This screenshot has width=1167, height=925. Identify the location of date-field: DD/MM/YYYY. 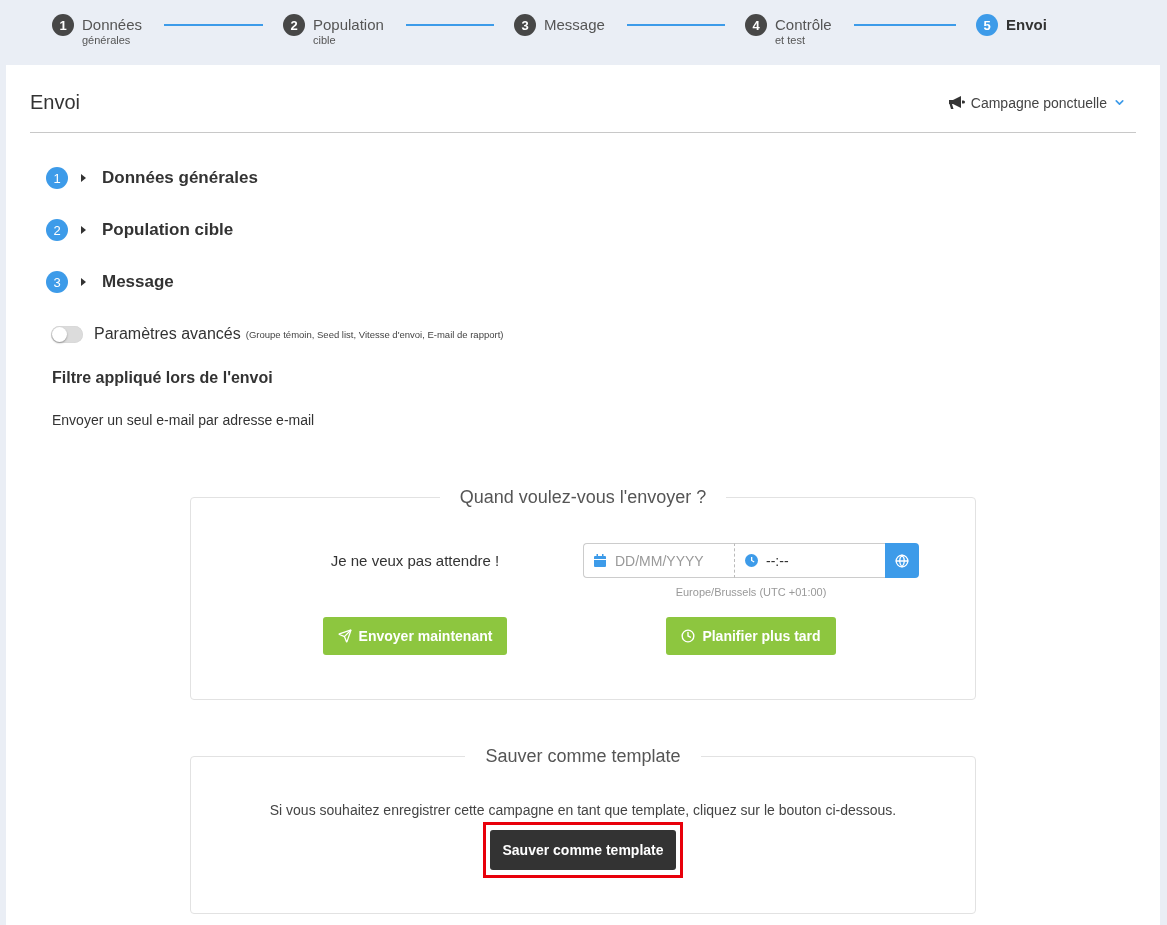
(658, 560).